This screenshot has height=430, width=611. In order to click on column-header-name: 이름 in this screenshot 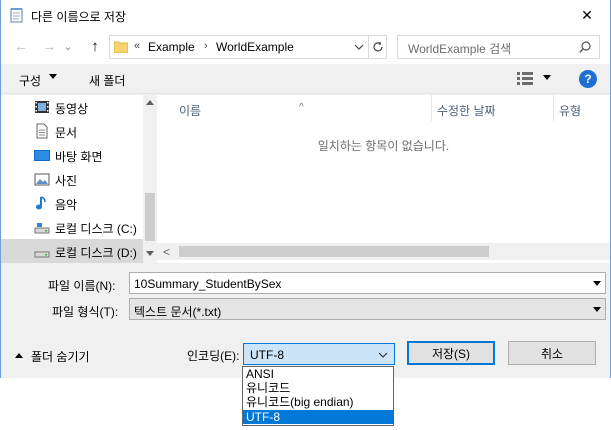, I will do `click(190, 110)`.